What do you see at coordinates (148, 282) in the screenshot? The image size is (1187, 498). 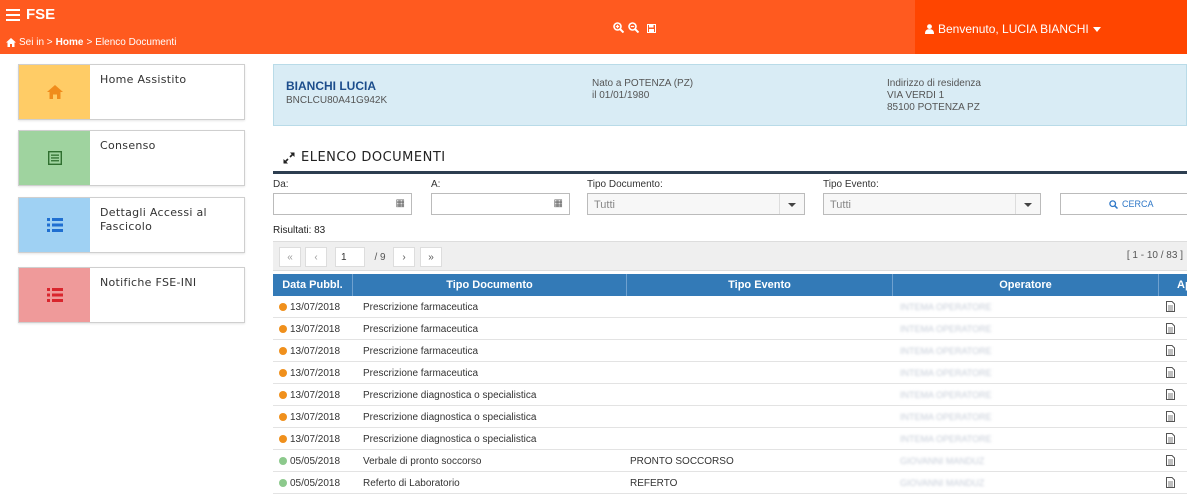 I see `sidebar-item-label: Notifiche FSE-INI` at bounding box center [148, 282].